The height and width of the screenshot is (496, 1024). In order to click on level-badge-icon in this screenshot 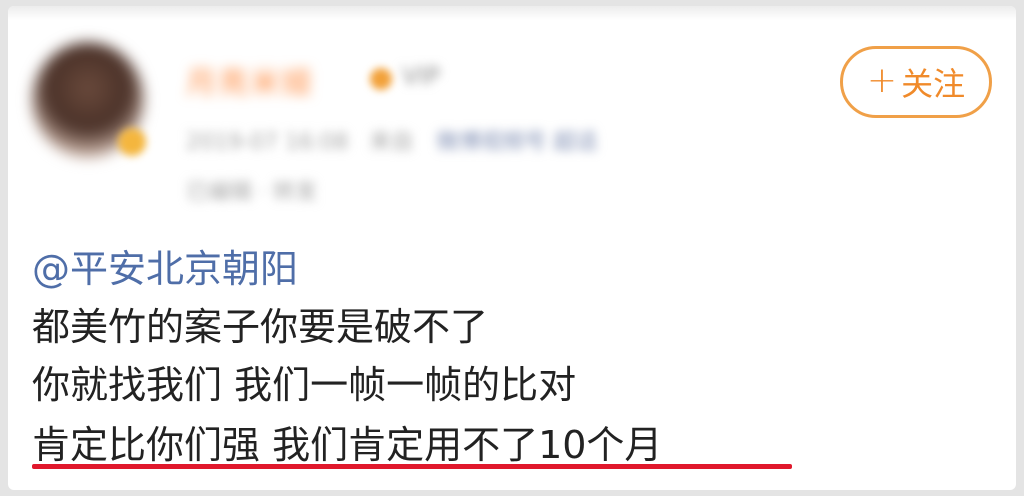, I will do `click(381, 79)`.